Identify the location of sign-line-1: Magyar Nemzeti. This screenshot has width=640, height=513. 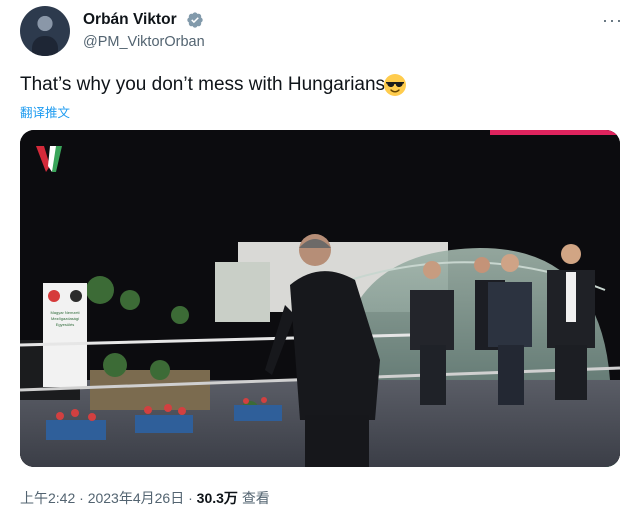
(64, 312).